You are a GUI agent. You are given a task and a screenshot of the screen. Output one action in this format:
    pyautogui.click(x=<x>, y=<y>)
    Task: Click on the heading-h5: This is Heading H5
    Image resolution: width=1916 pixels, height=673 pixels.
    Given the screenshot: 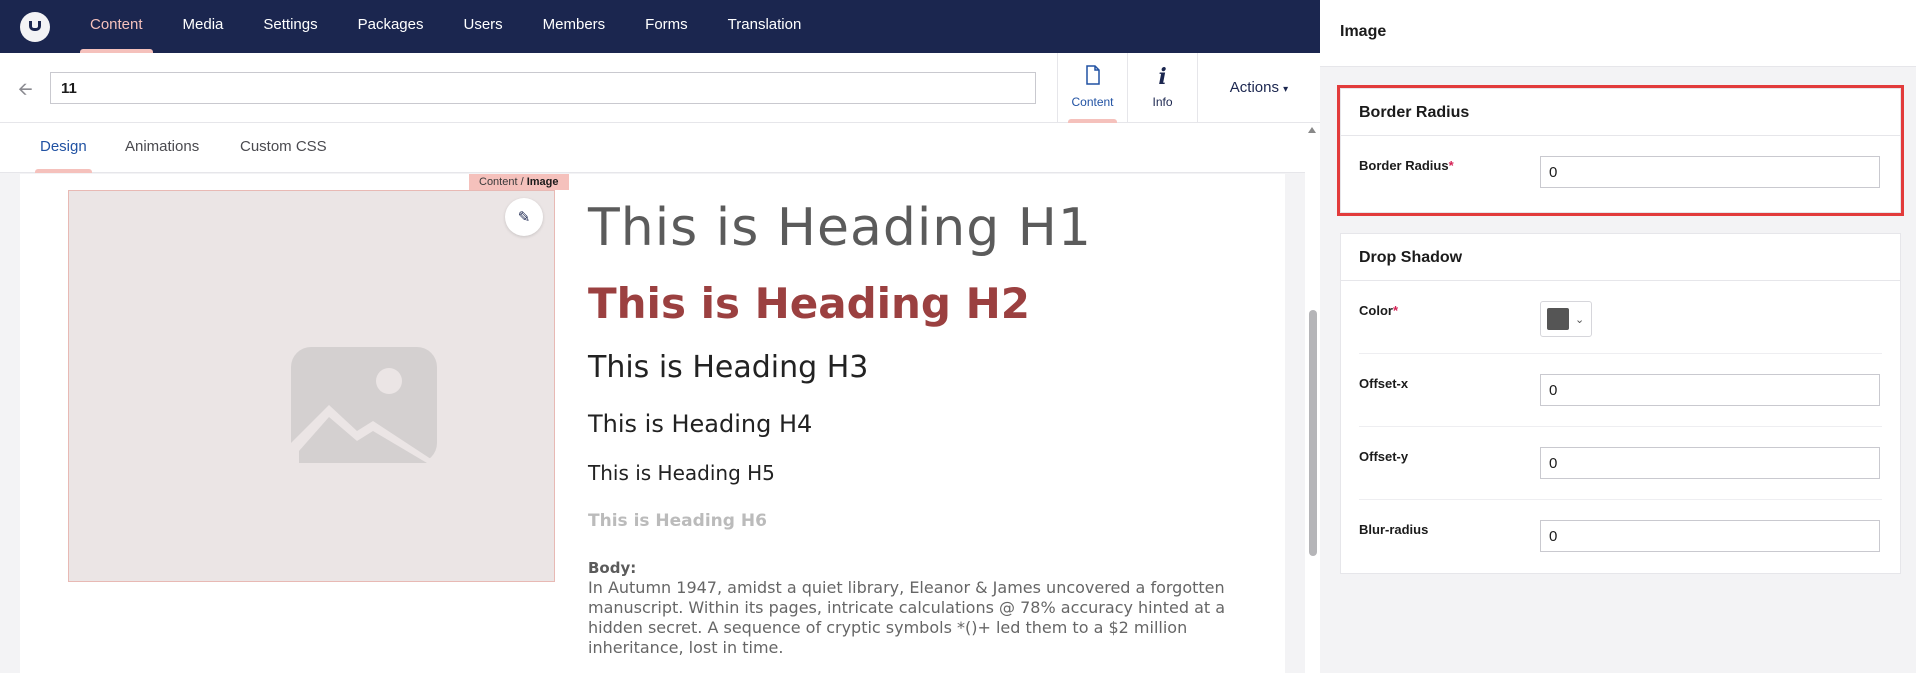 What is the action you would take?
    pyautogui.click(x=681, y=473)
    